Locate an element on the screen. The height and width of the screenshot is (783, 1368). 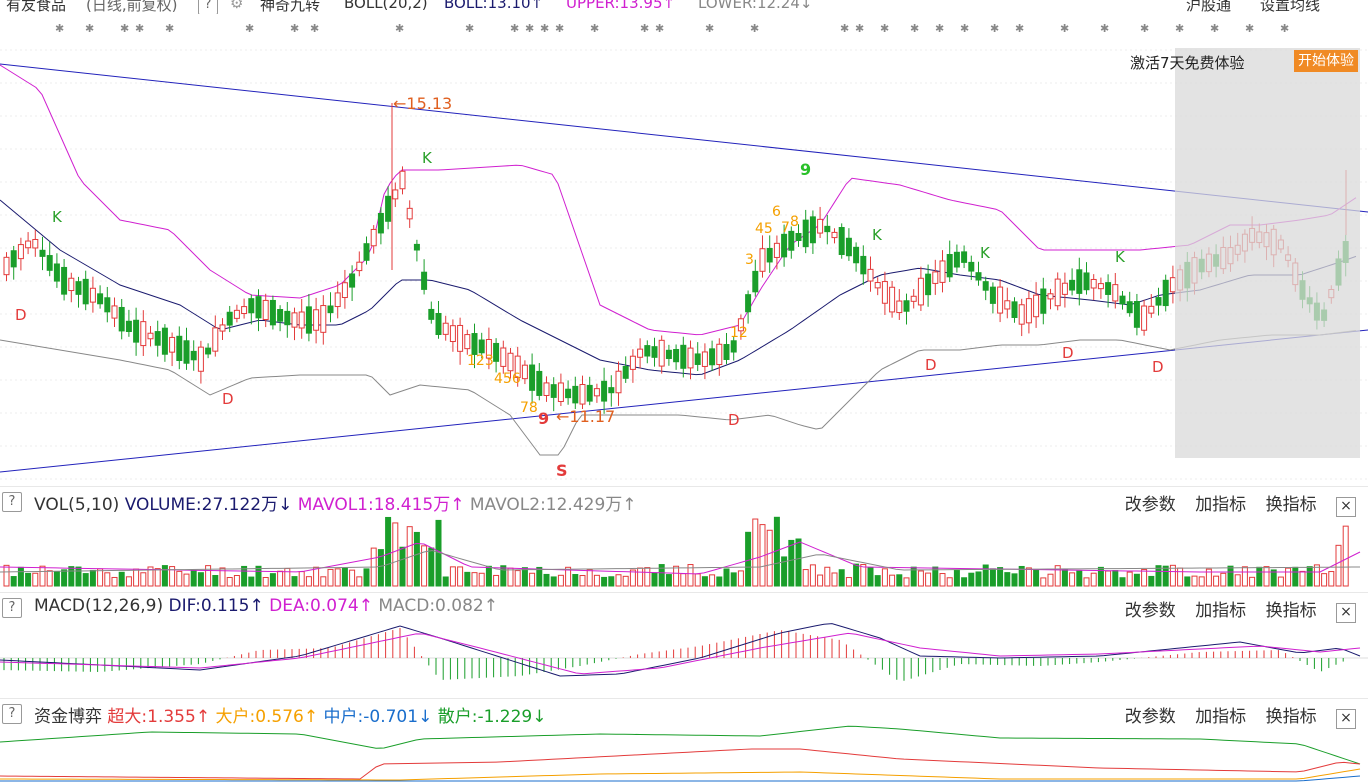
settings-gear-icon: ⚙ is located at coordinates (236, 6).